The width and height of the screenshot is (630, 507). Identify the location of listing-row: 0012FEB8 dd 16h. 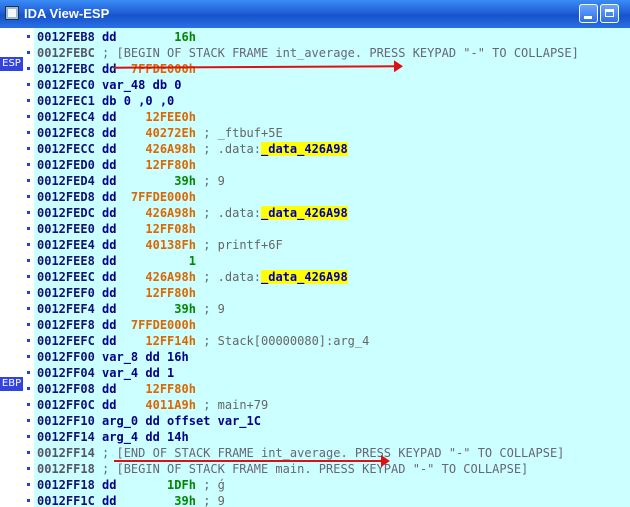
(116, 37).